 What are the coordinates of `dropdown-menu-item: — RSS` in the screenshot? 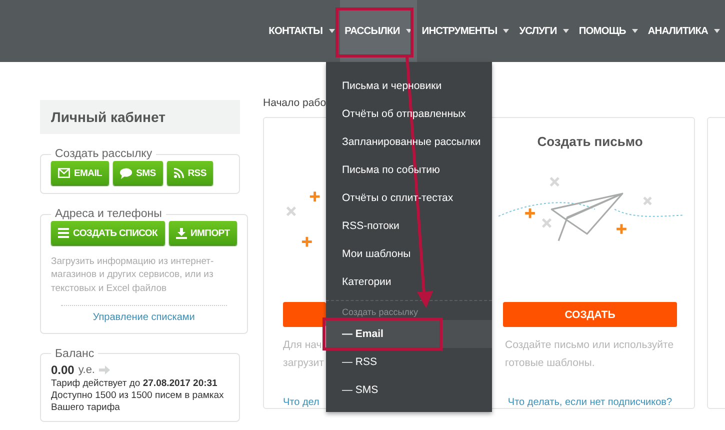 It's located at (409, 362).